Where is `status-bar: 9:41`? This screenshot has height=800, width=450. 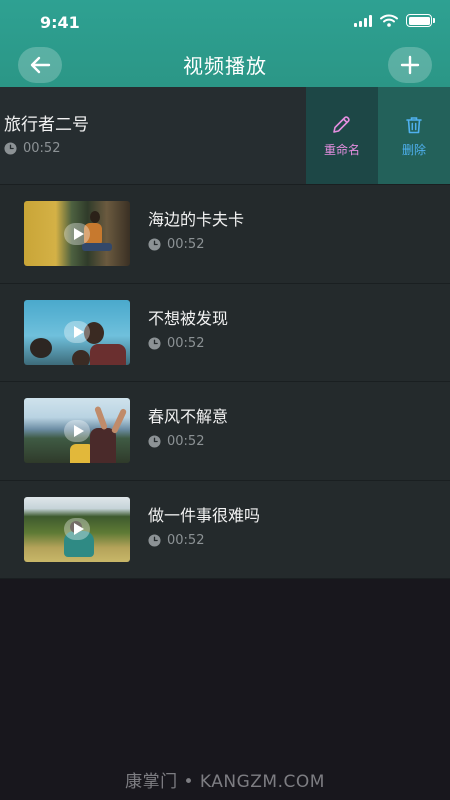
status-bar: 9:41 is located at coordinates (225, 22).